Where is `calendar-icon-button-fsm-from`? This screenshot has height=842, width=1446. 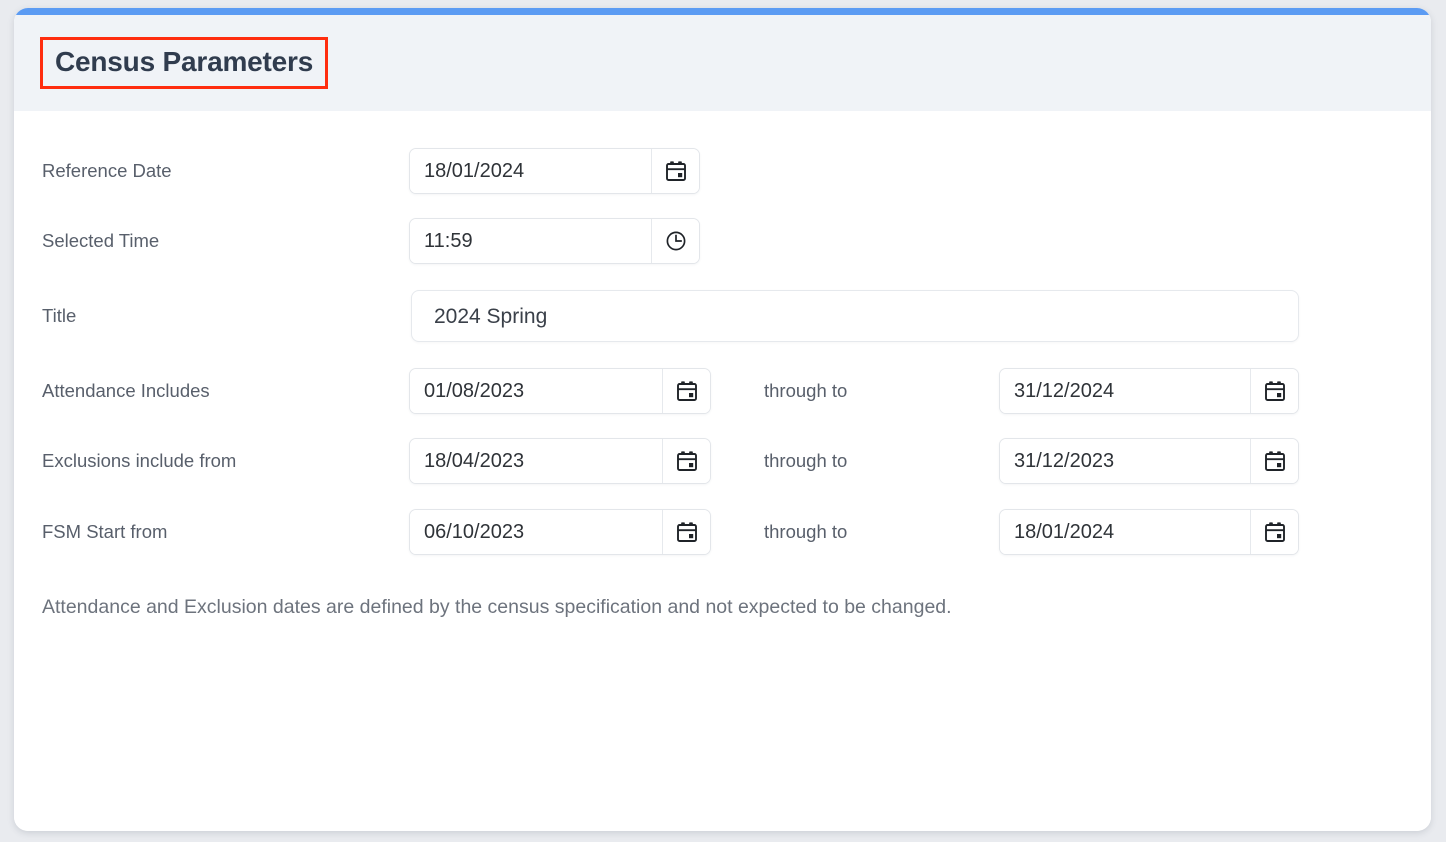
calendar-icon-button-fsm-from is located at coordinates (686, 532).